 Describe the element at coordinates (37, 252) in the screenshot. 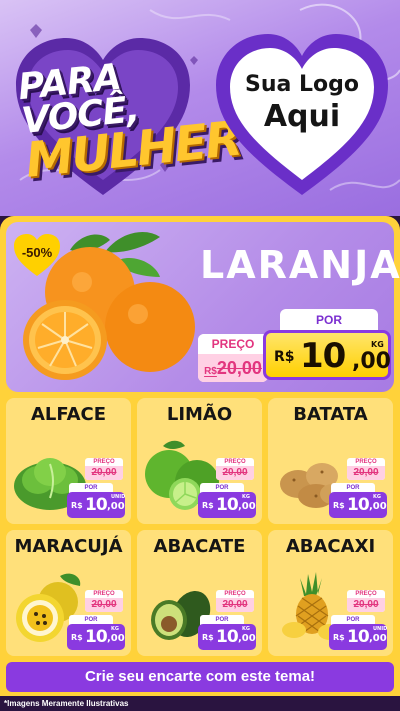

I see `discount-badge: -50%` at that location.